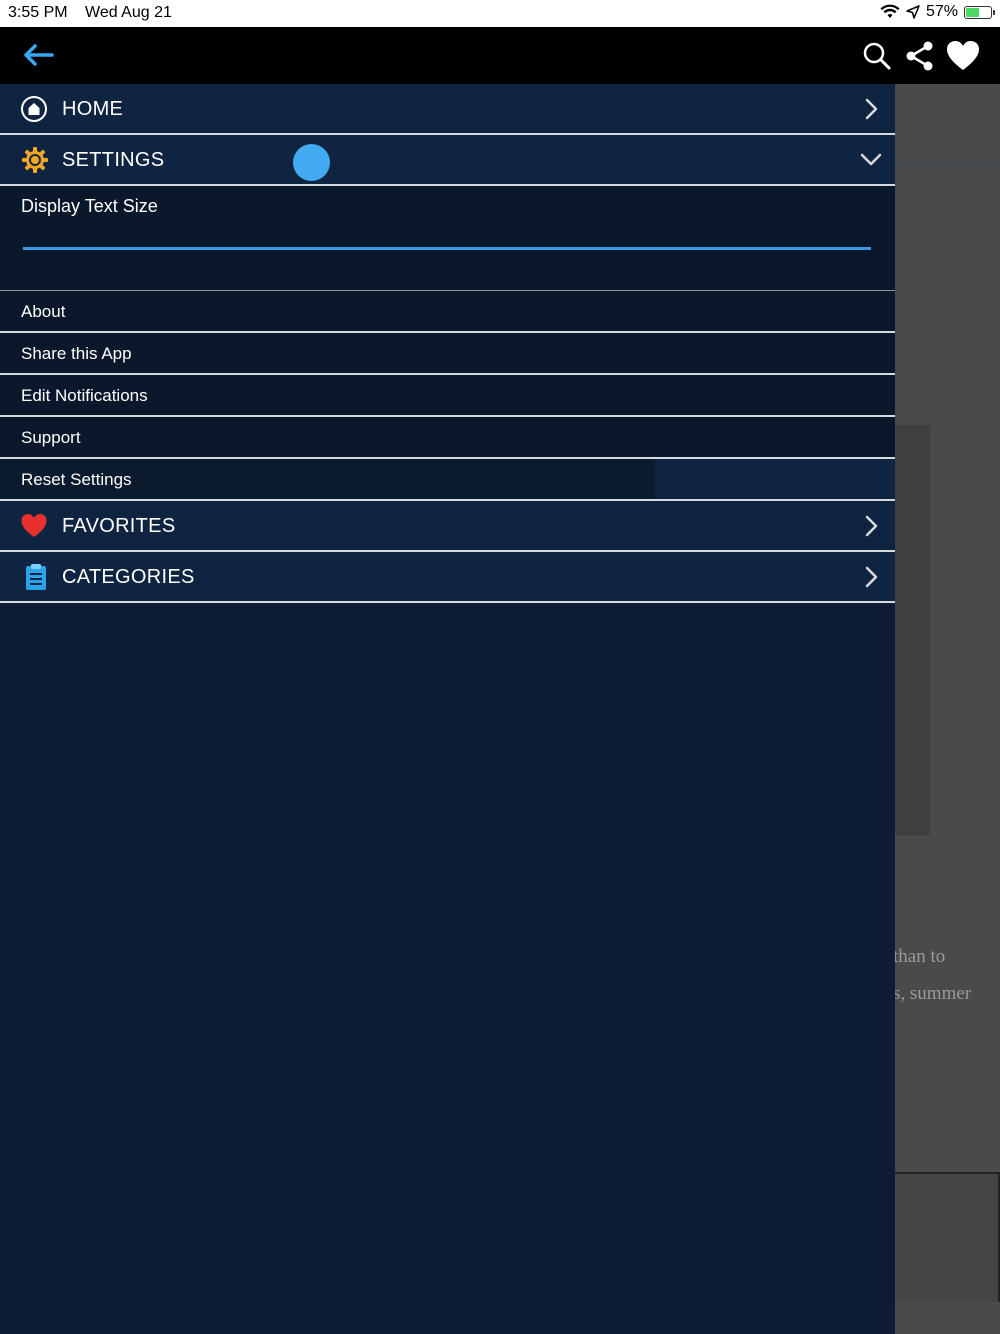 Image resolution: width=1000 pixels, height=1334 pixels. I want to click on location-arrow-icon, so click(913, 12).